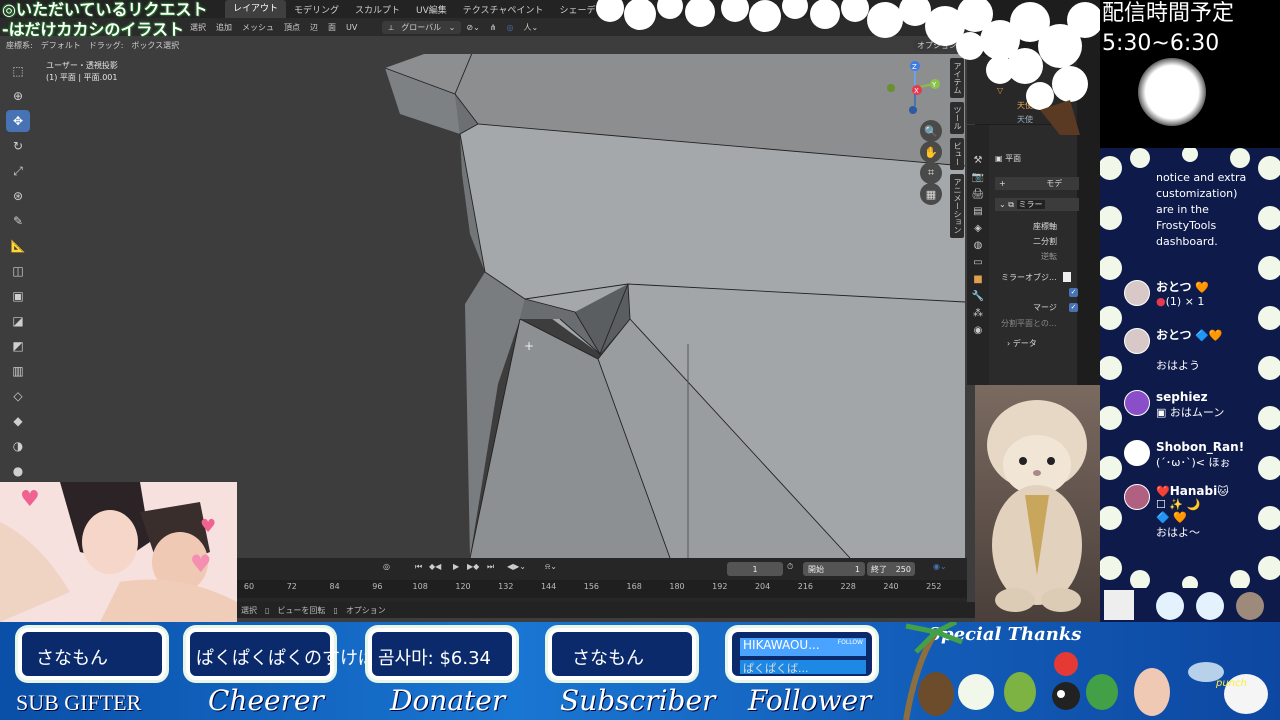  I want to click on chat-message: おとつ 🧡 ●(1) × 1, so click(1218, 293).